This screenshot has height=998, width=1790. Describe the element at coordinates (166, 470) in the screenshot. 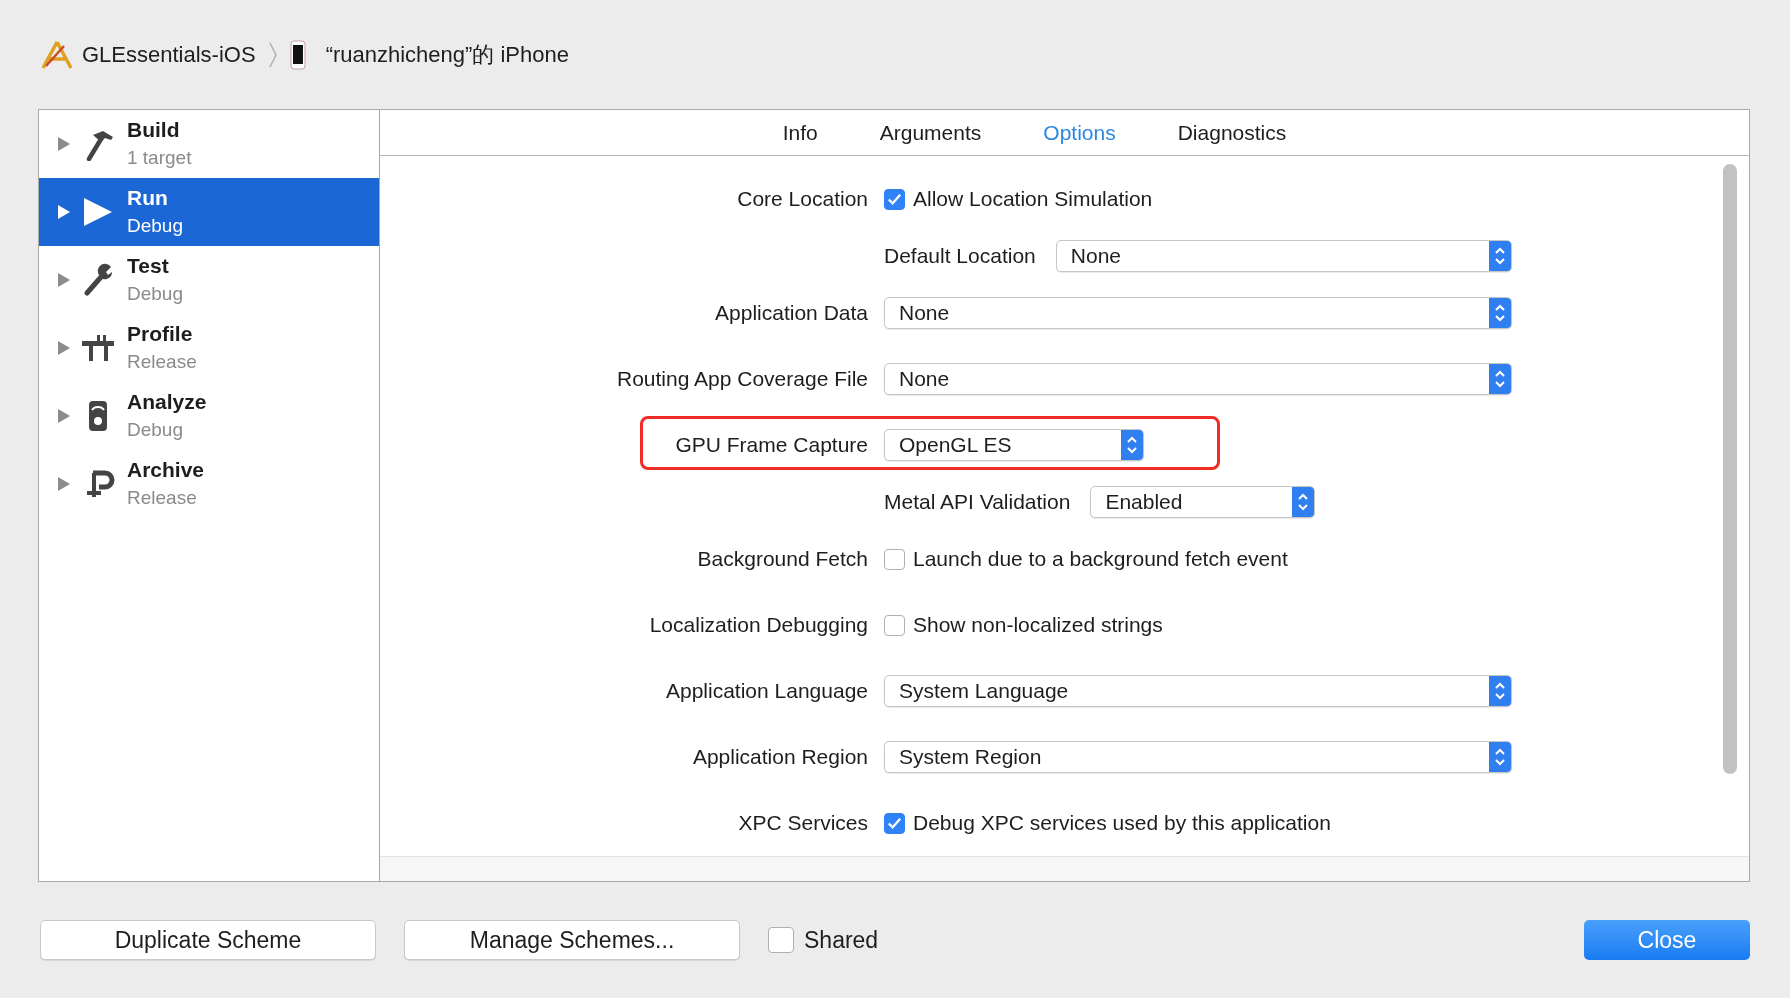

I see `scheme-title: Archive` at that location.